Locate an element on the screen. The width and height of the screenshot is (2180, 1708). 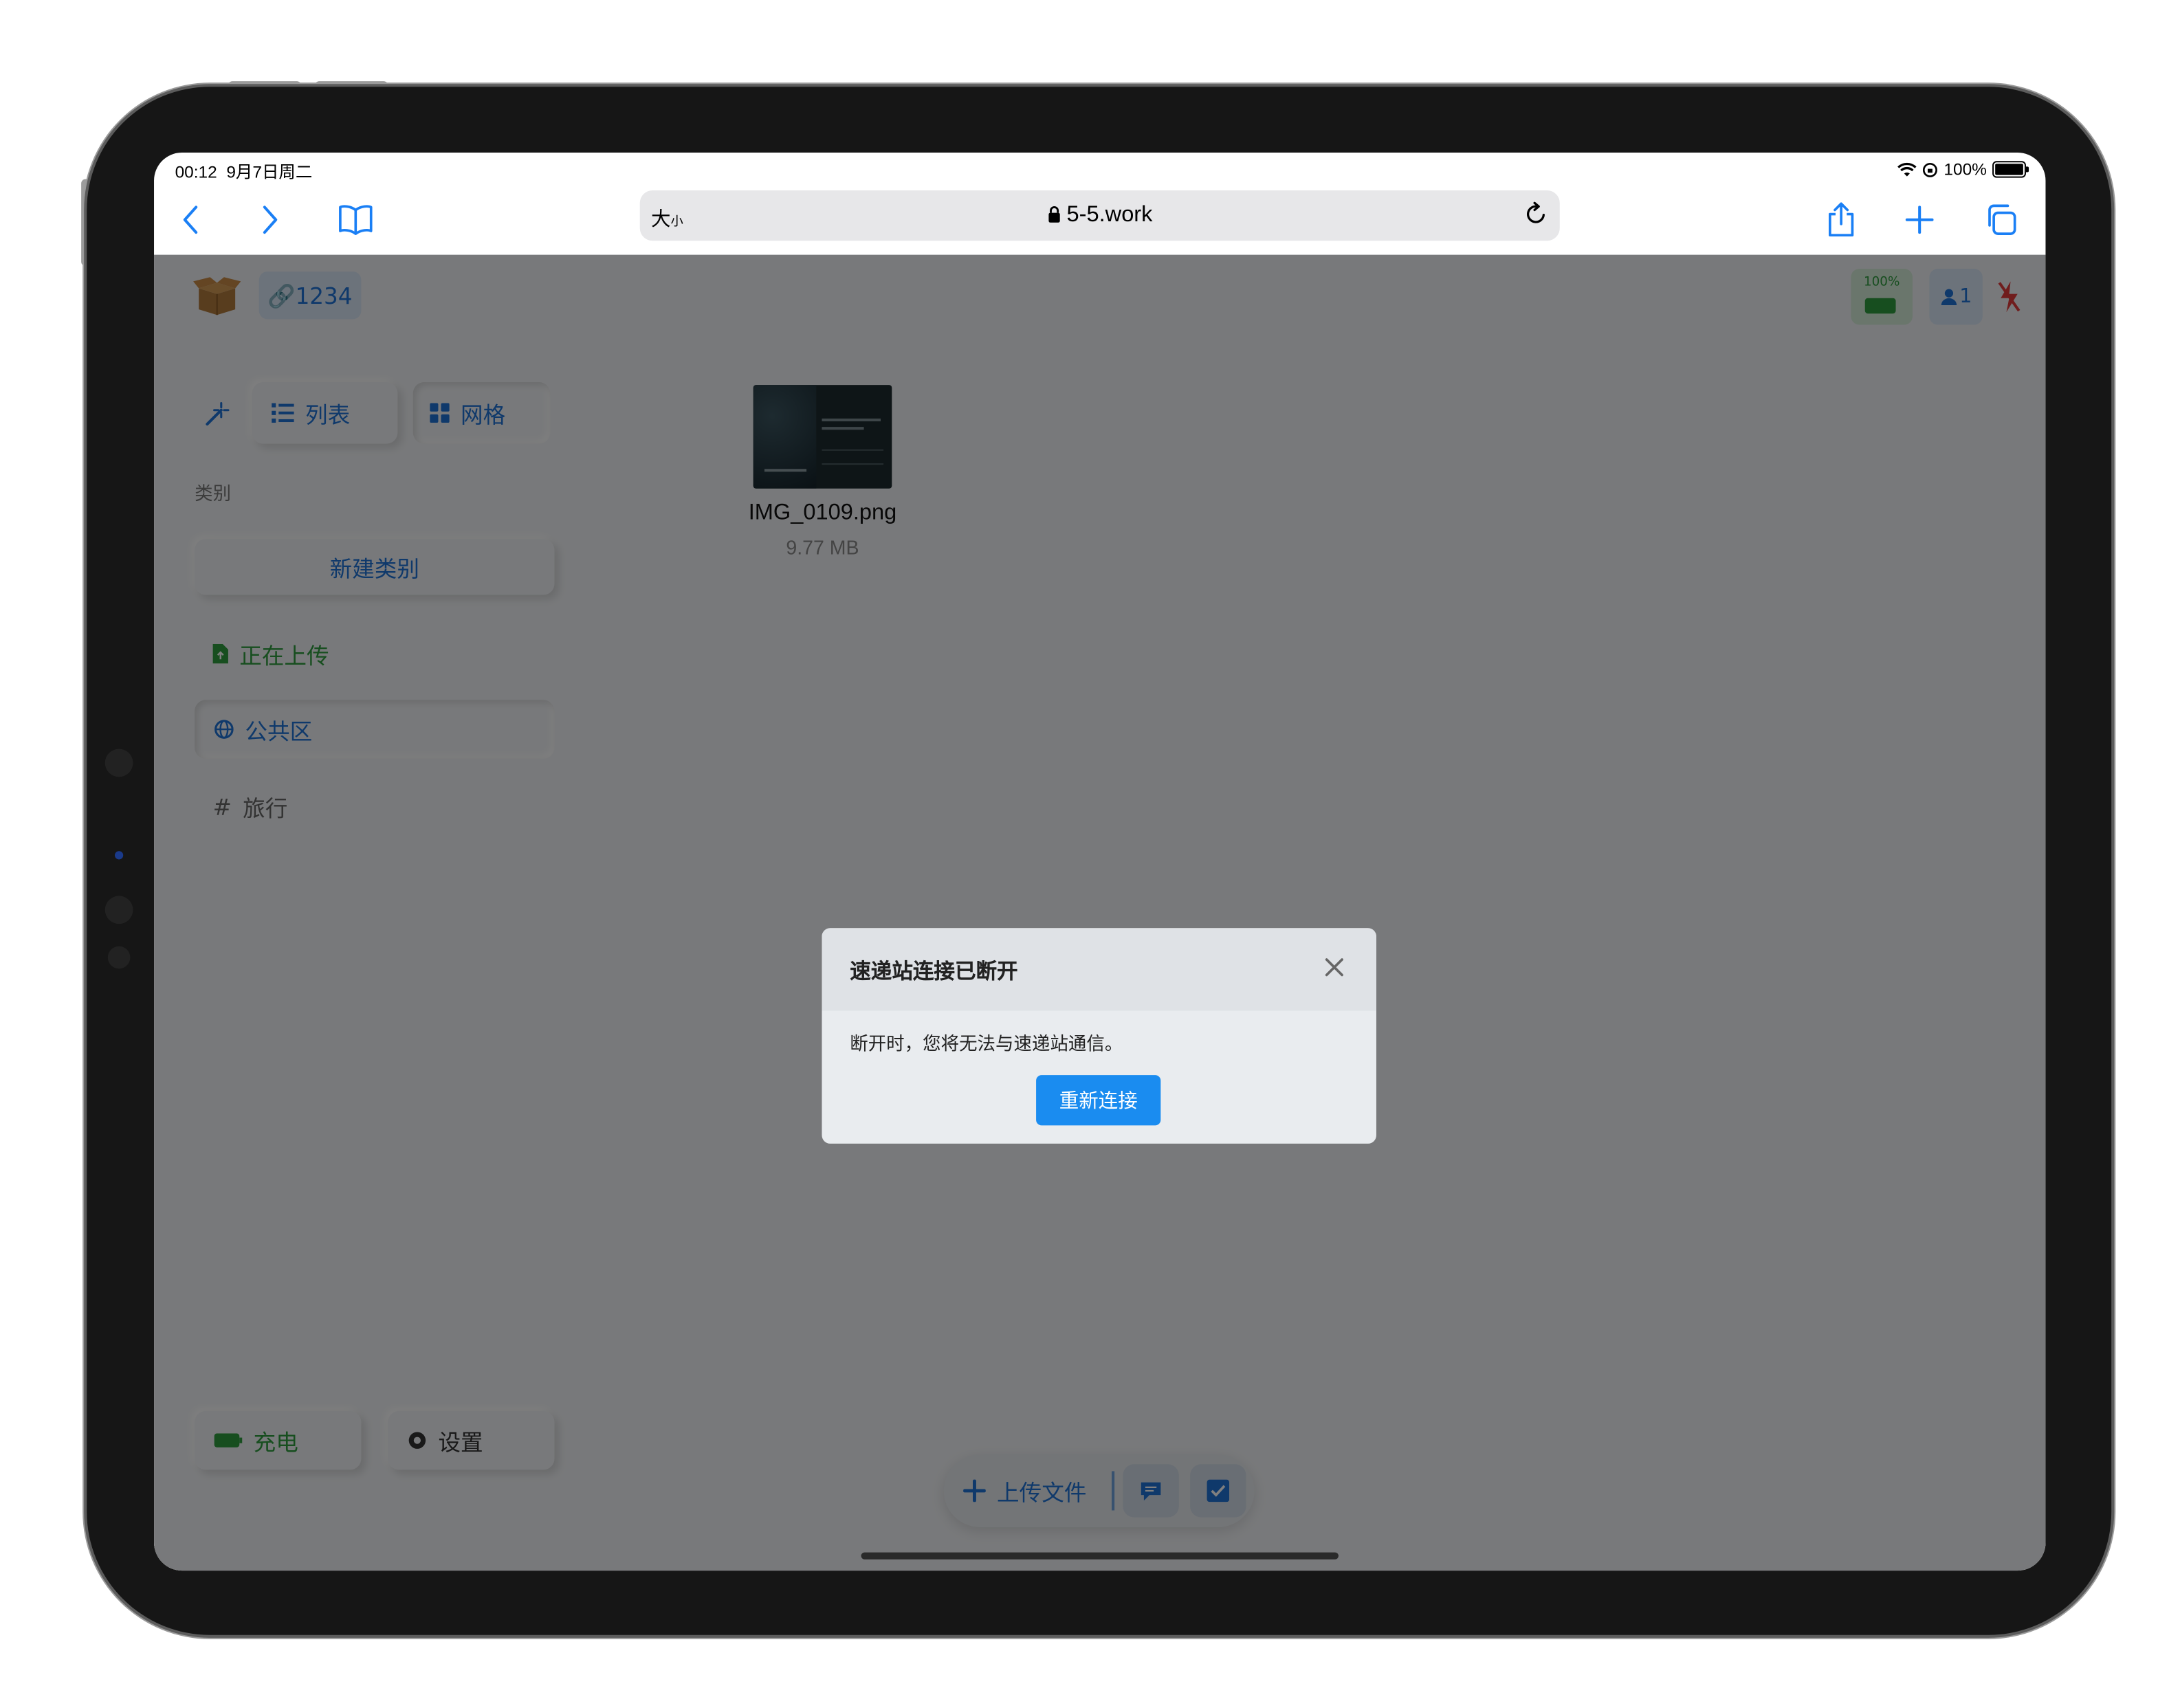
home-indicator is located at coordinates (1100, 1556).